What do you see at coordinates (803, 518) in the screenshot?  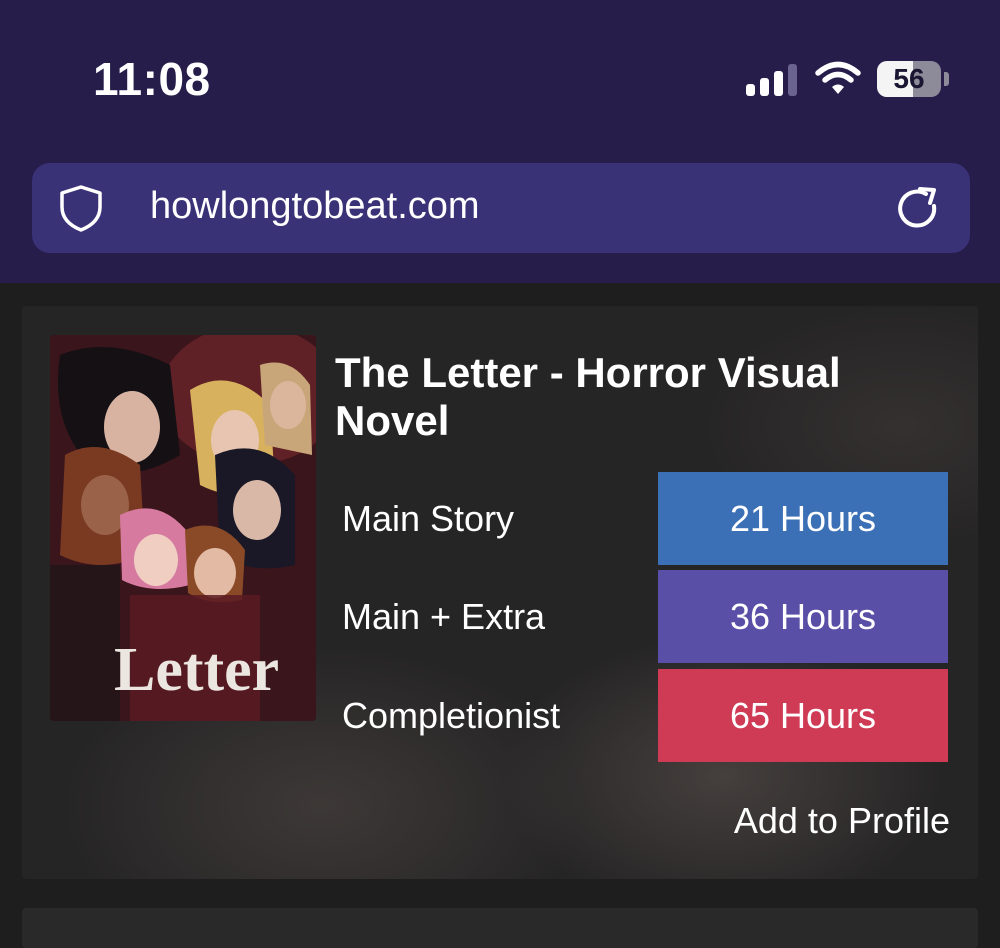 I see `time-value: 21 Hours` at bounding box center [803, 518].